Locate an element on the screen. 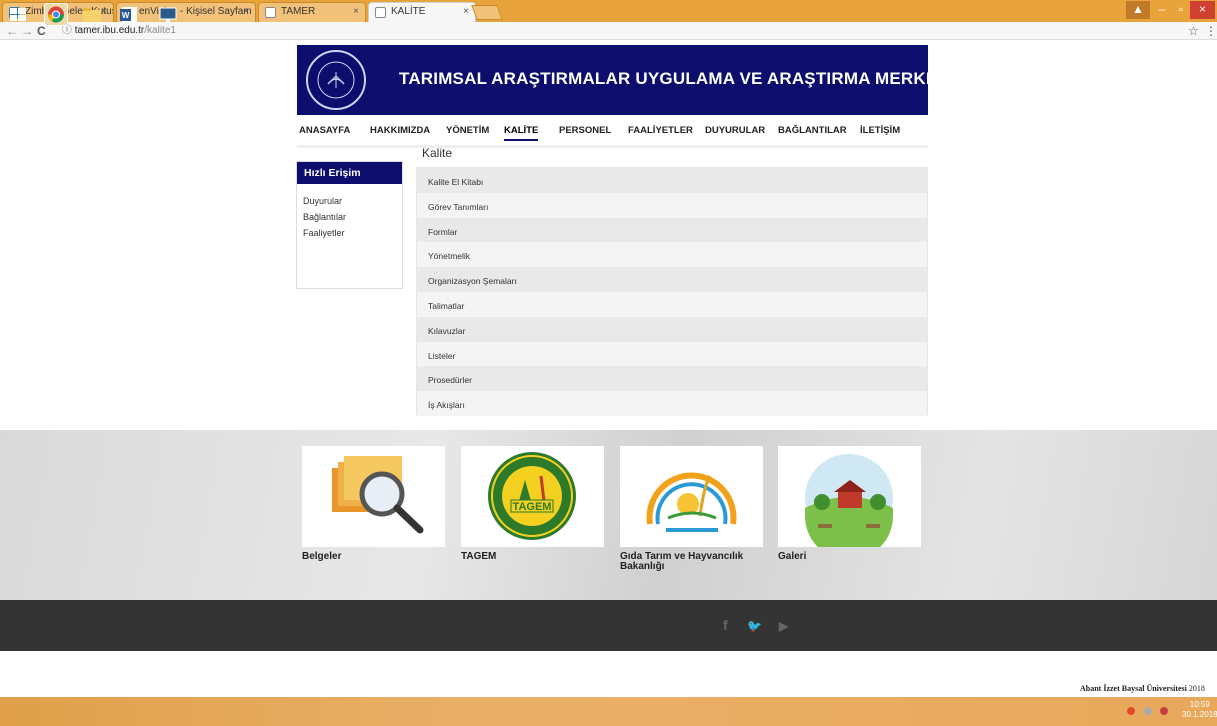 The image size is (1217, 726). nav-hakkimizda: HAKKIMIZDA is located at coordinates (400, 130).